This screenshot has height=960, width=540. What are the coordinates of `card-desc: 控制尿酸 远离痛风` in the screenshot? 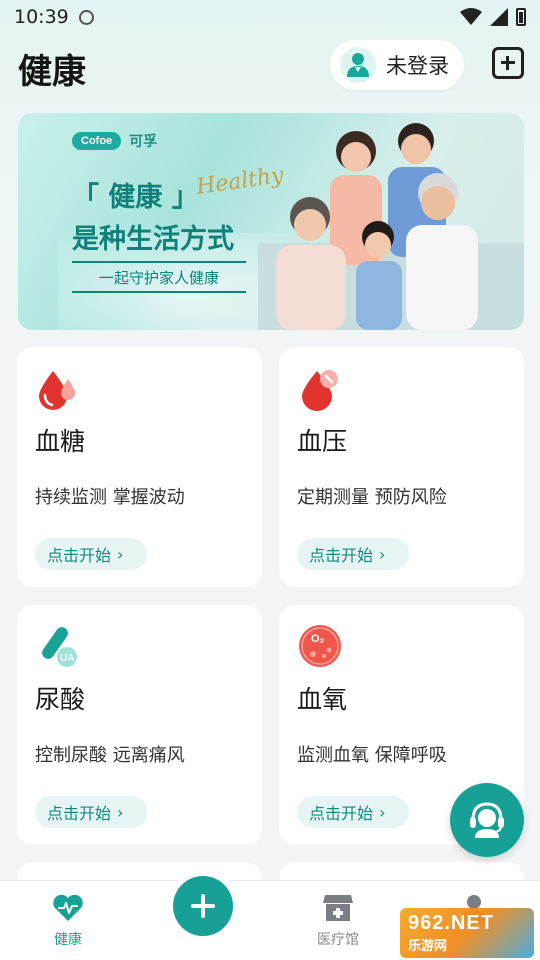 It's located at (110, 755).